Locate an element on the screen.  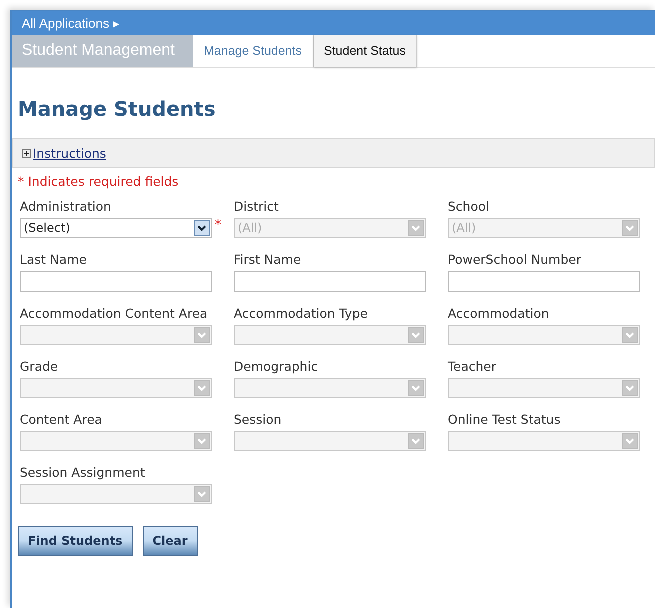
field-label: First Name is located at coordinates (268, 260).